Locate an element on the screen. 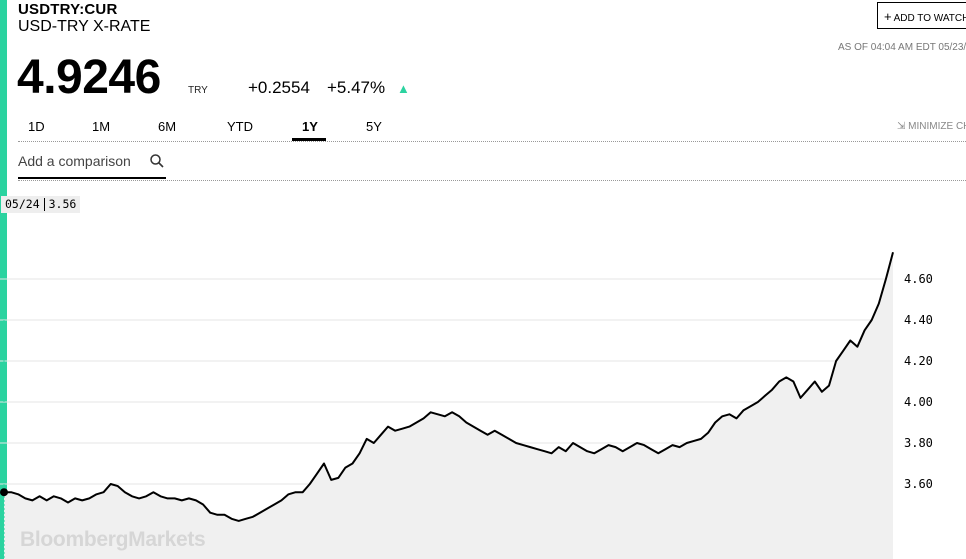 Image resolution: width=966 pixels, height=559 pixels. as-of-timestamp: AS OF 04:04 AM EDT 05/23/2018 is located at coordinates (902, 47).